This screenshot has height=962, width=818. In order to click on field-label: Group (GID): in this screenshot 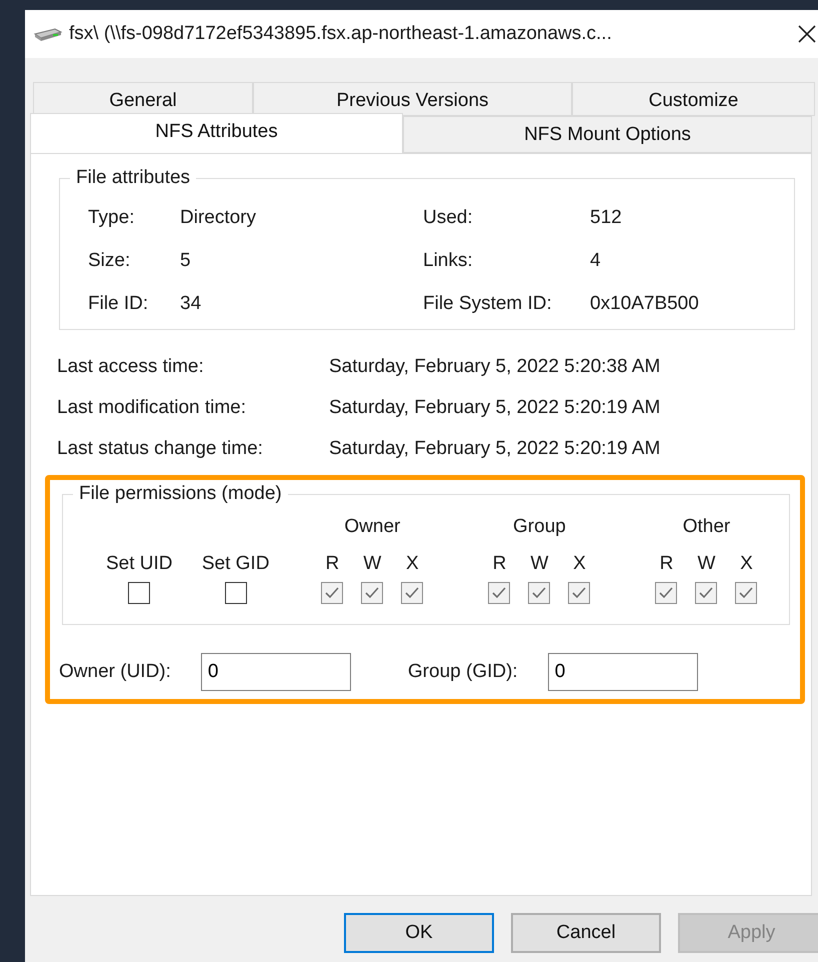, I will do `click(463, 672)`.